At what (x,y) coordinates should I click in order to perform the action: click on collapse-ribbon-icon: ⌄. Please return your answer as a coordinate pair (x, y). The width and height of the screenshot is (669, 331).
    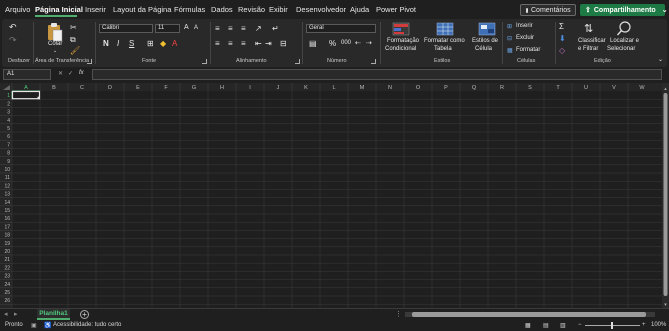
    Looking at the image, I should click on (660, 59).